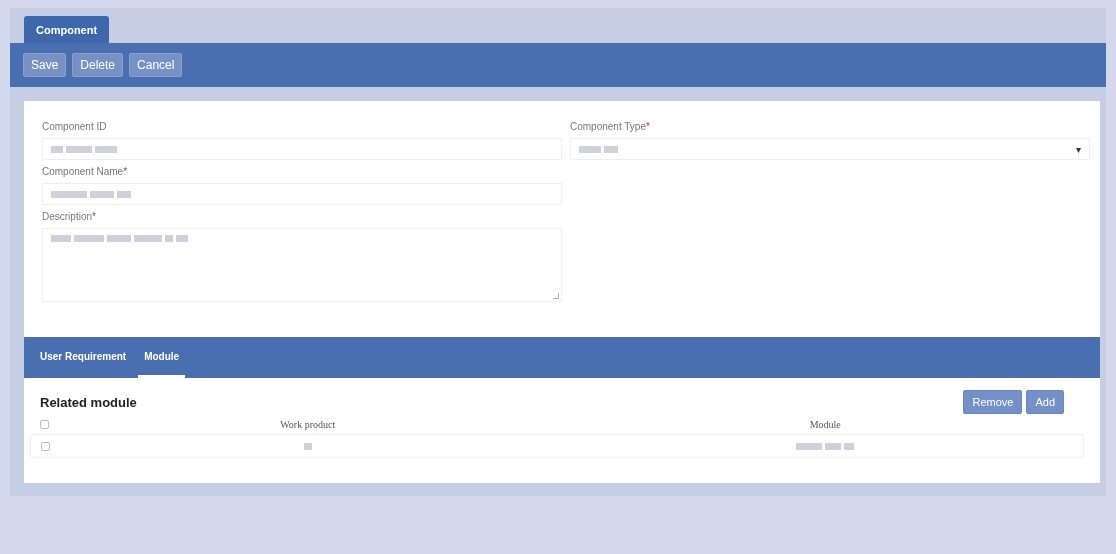 The width and height of the screenshot is (1116, 554). I want to click on resize-grip-icon, so click(556, 296).